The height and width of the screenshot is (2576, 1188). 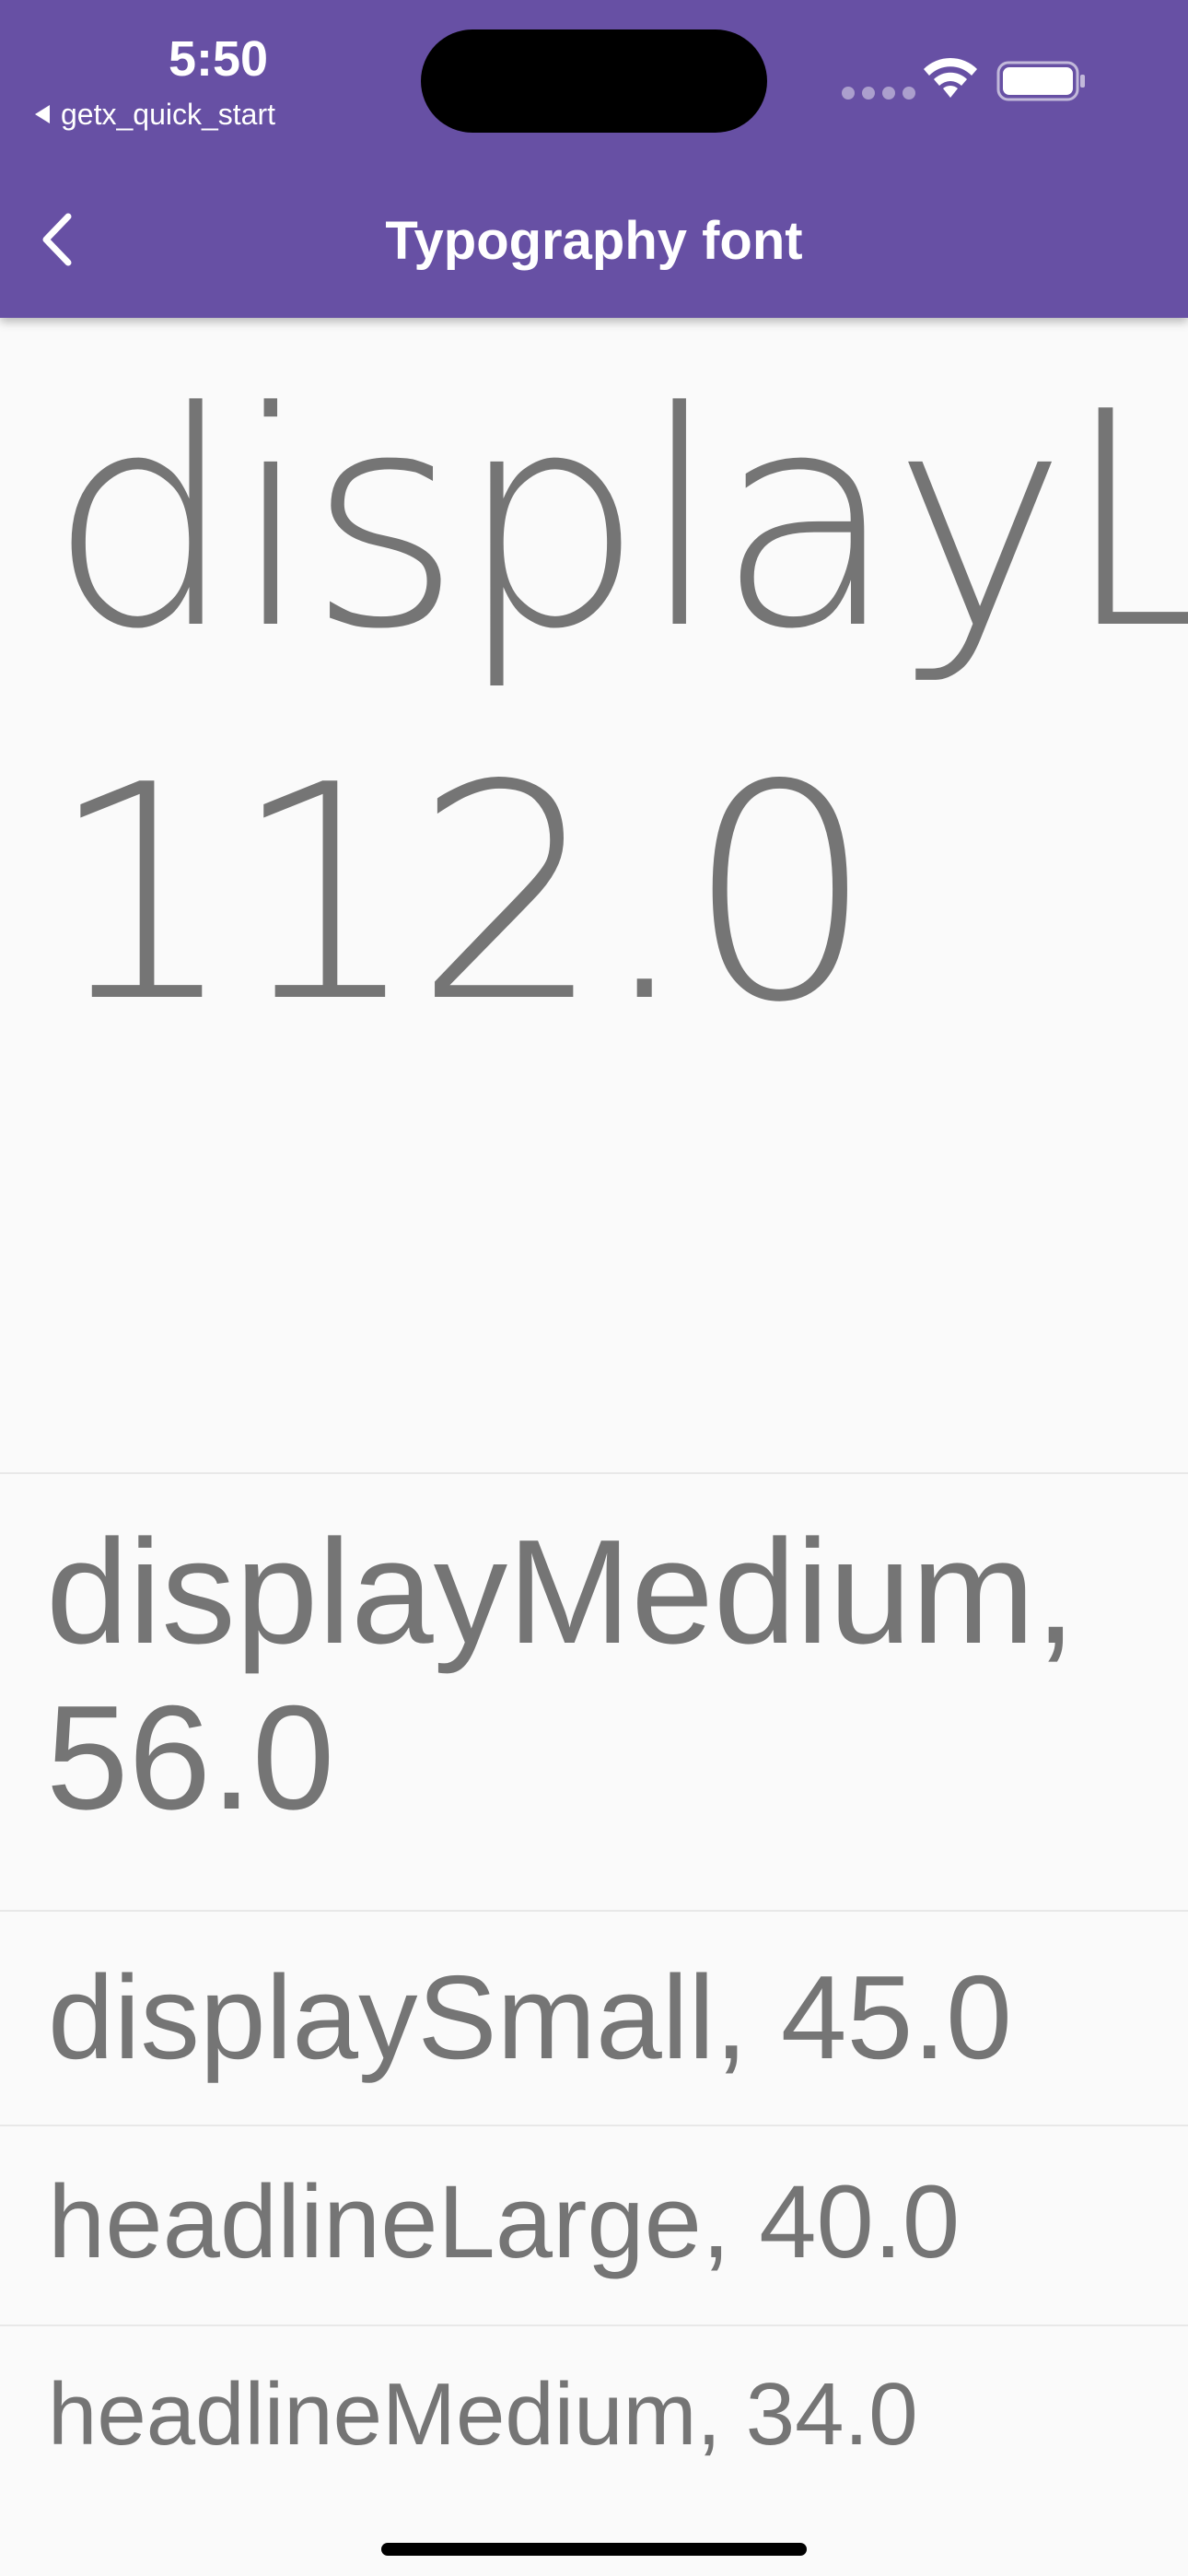 What do you see at coordinates (951, 77) in the screenshot?
I see `wifi-icon` at bounding box center [951, 77].